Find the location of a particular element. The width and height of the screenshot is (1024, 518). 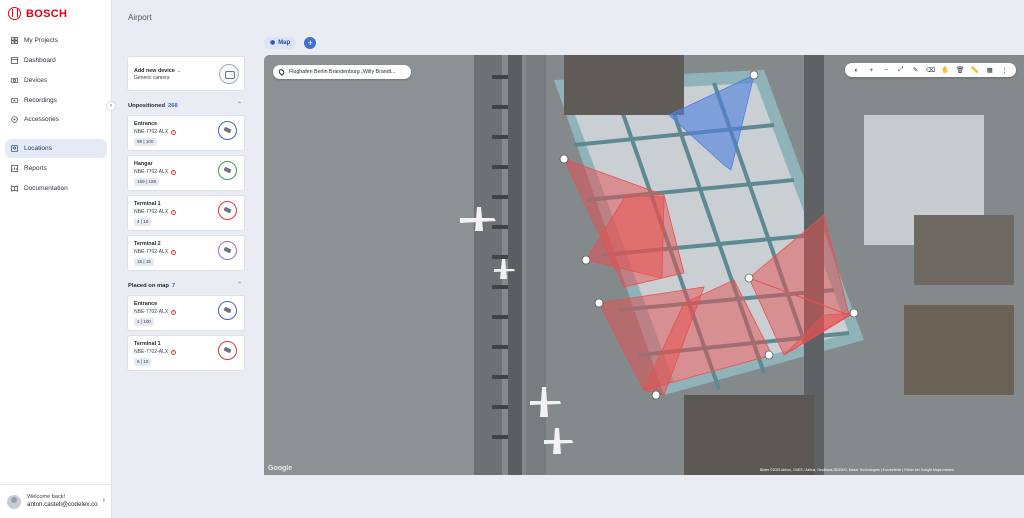

nav-label: Accessories is located at coordinates (42, 120).